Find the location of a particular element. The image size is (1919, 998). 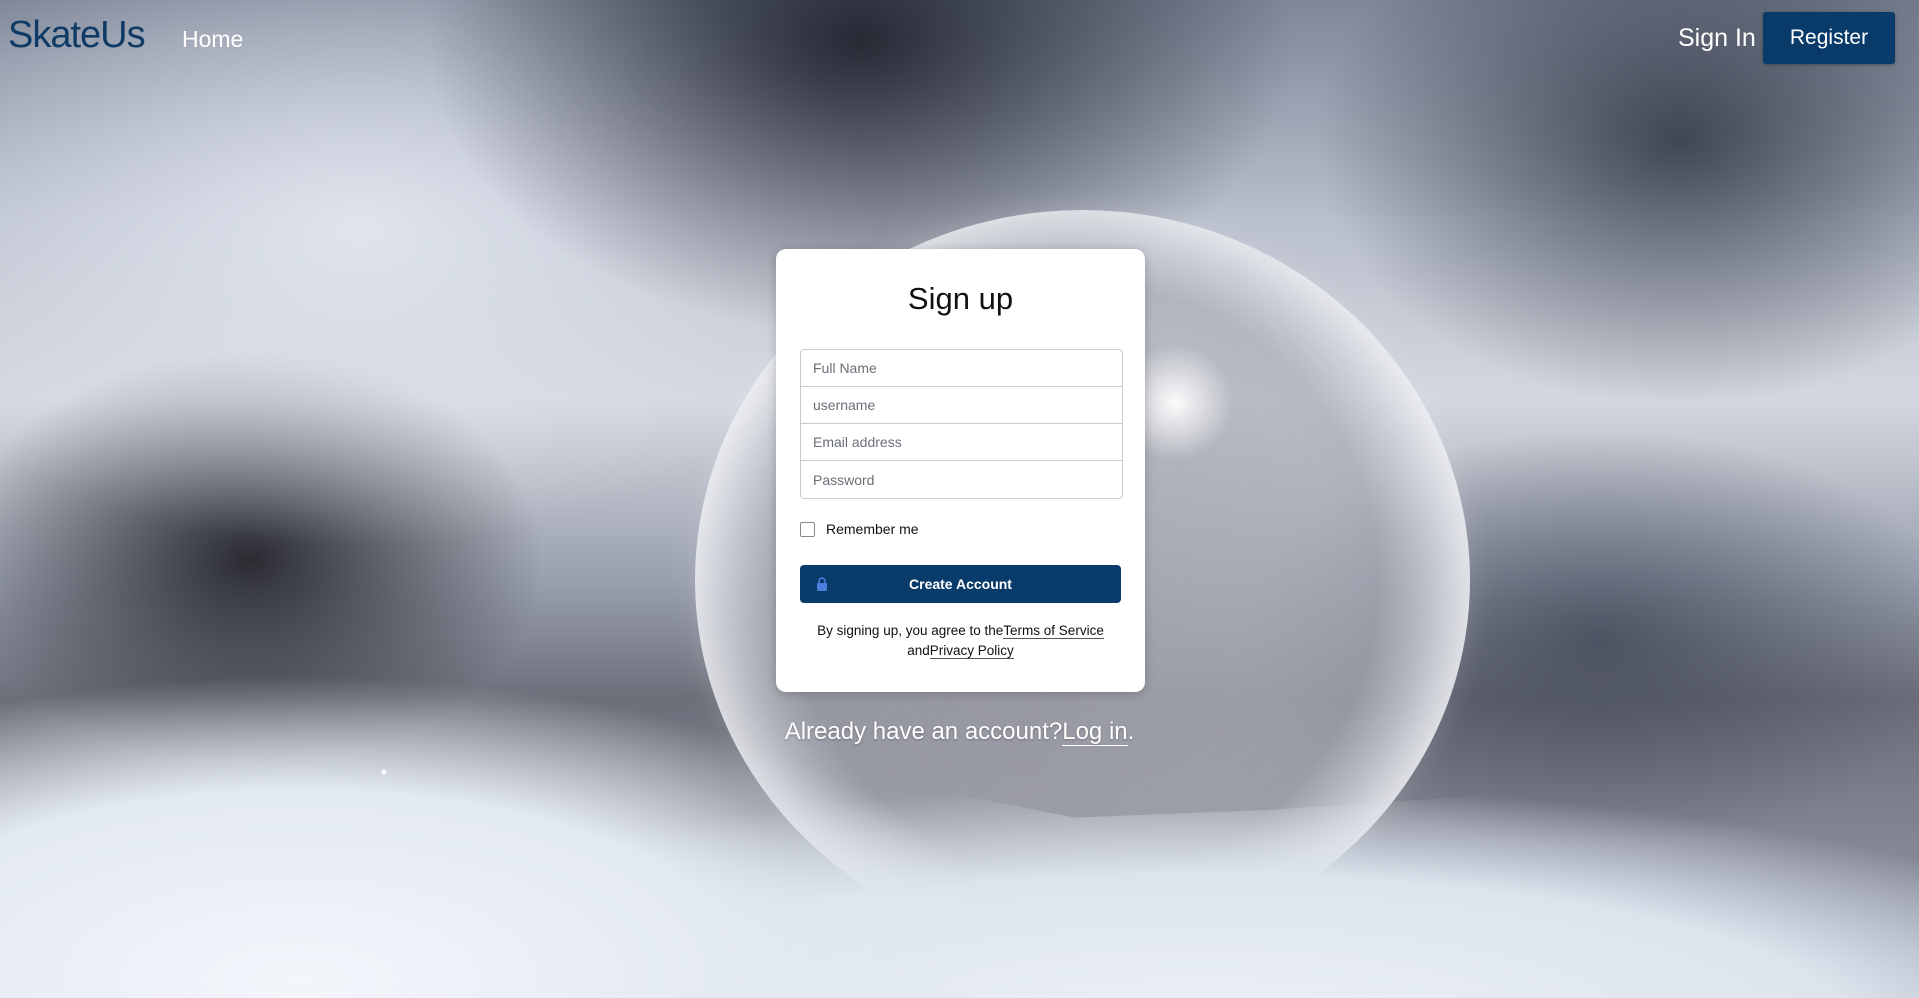

privacy-policy-link: Privacy Policy is located at coordinates (971, 651).